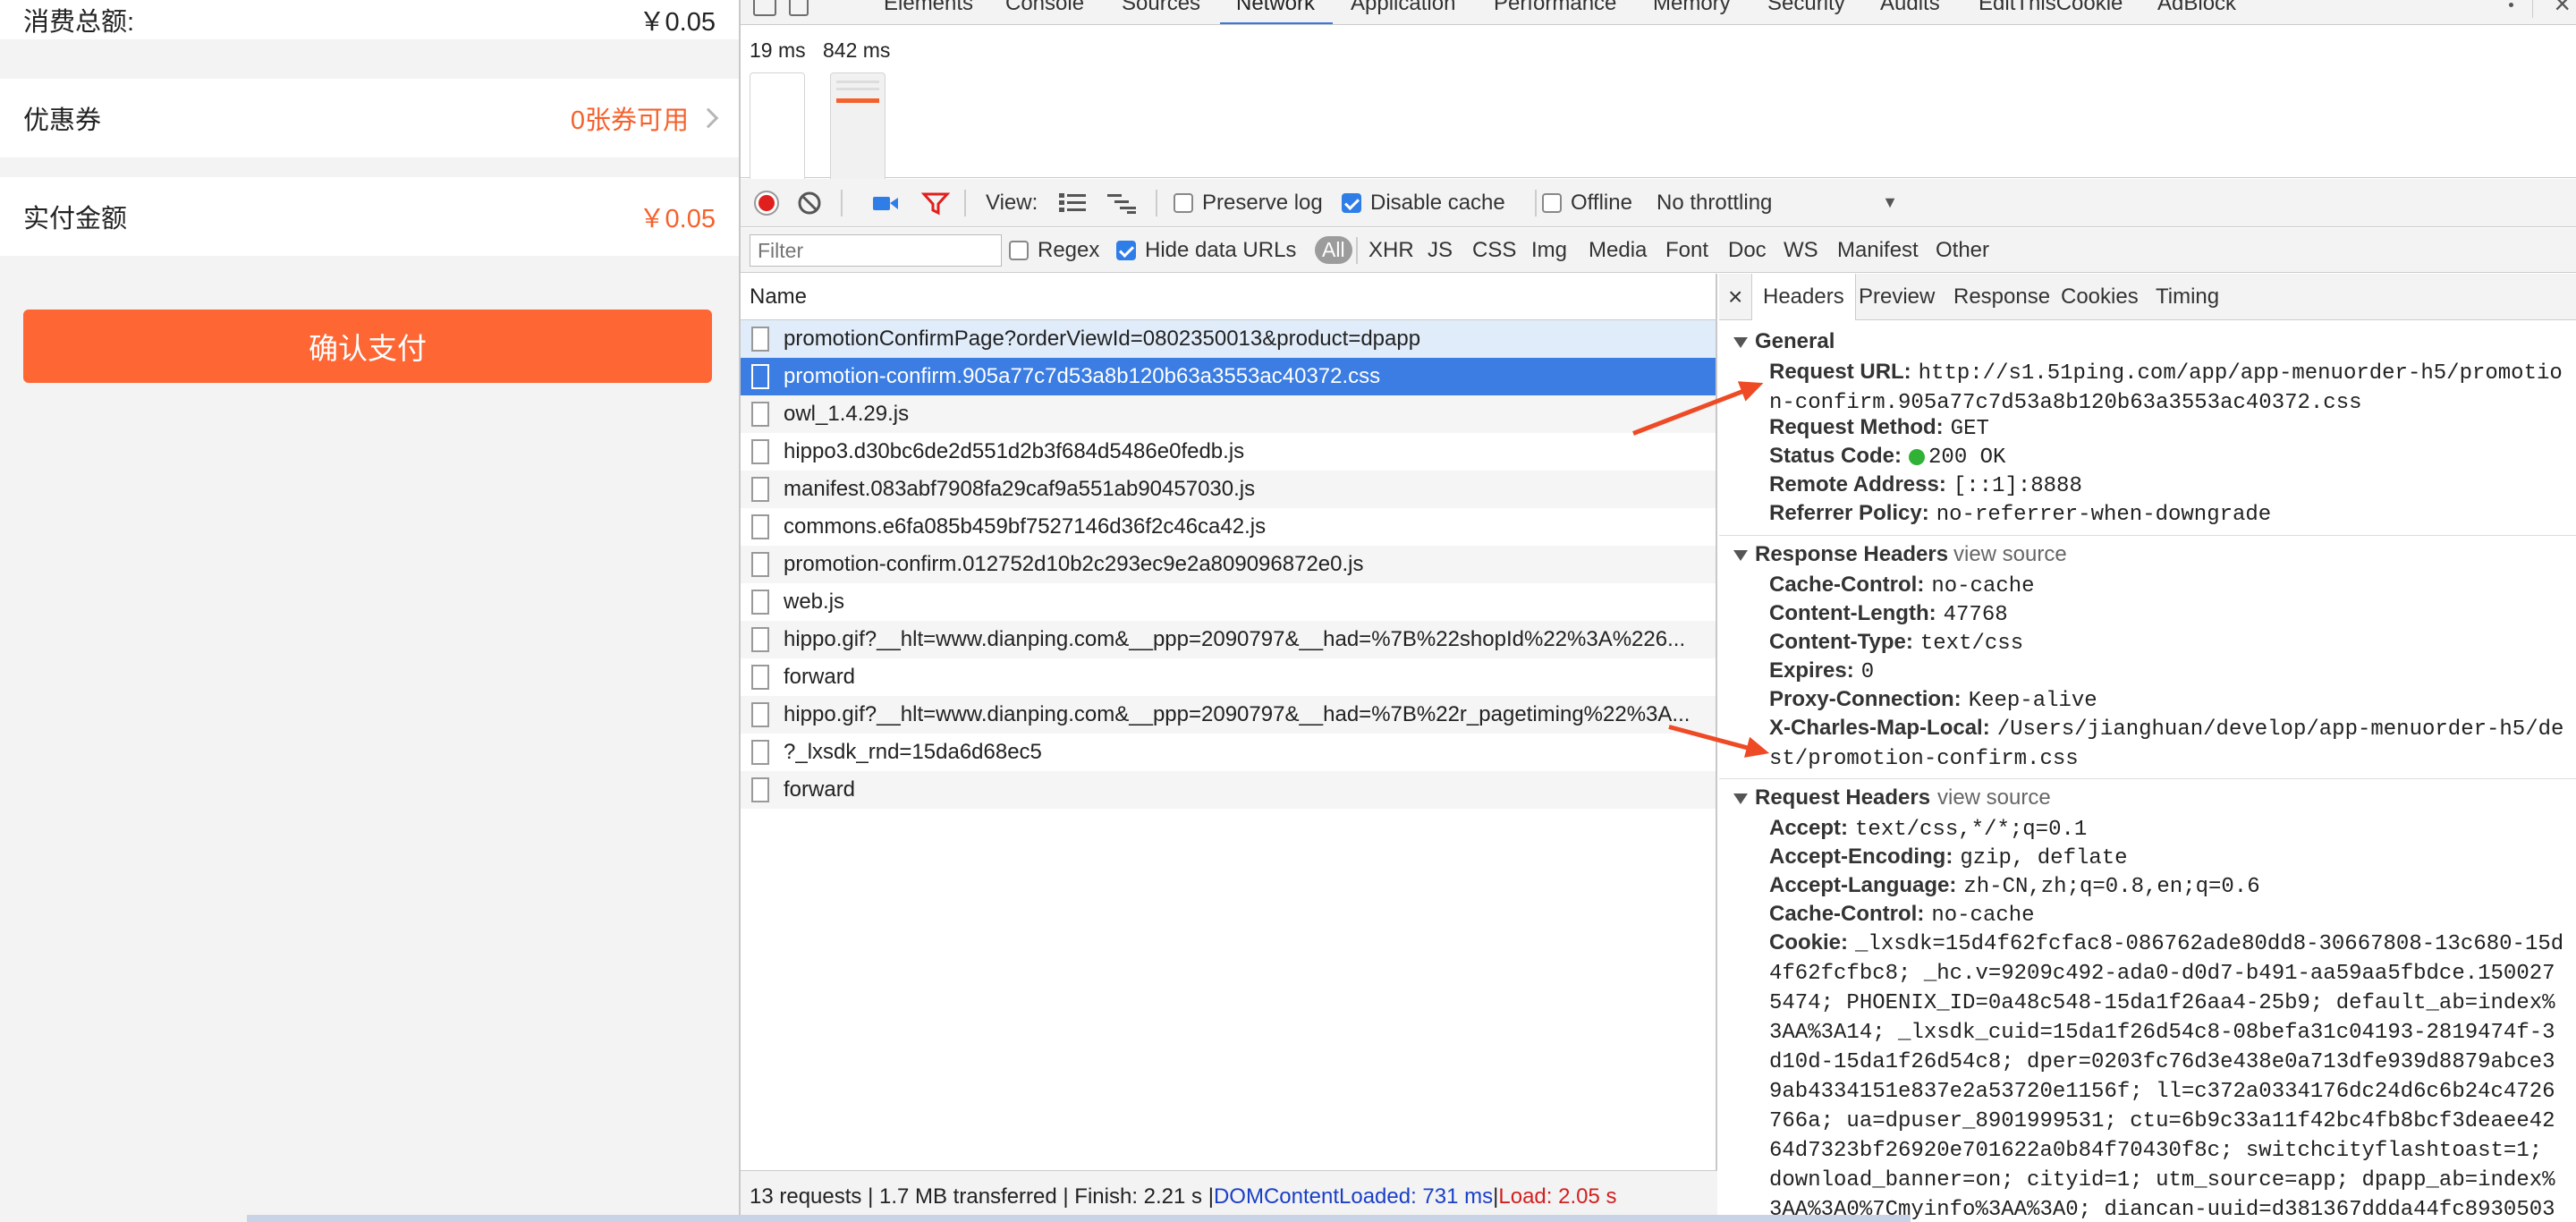 The height and width of the screenshot is (1222, 2576). Describe the element at coordinates (1686, 250) in the screenshot. I see `type-filter-font: Font` at that location.